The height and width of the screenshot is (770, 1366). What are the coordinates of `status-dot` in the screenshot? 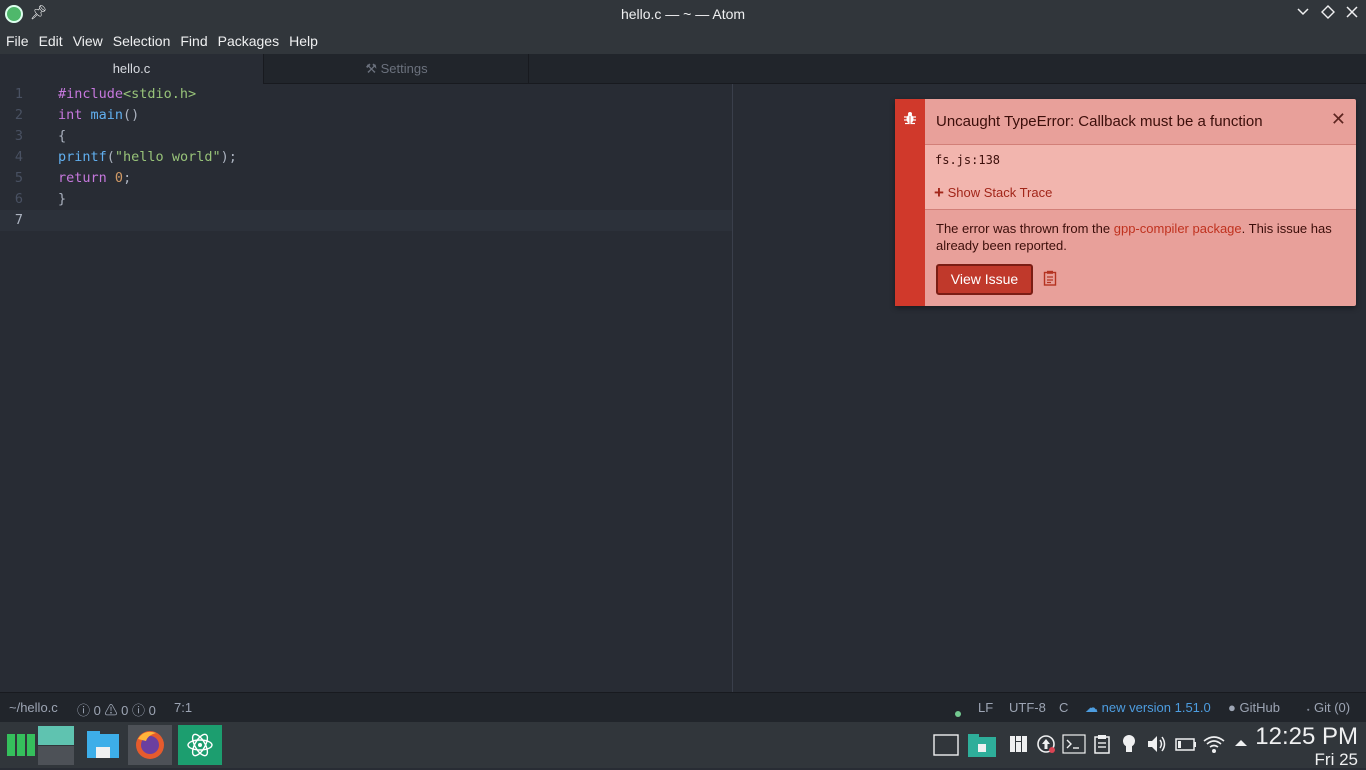 It's located at (958, 712).